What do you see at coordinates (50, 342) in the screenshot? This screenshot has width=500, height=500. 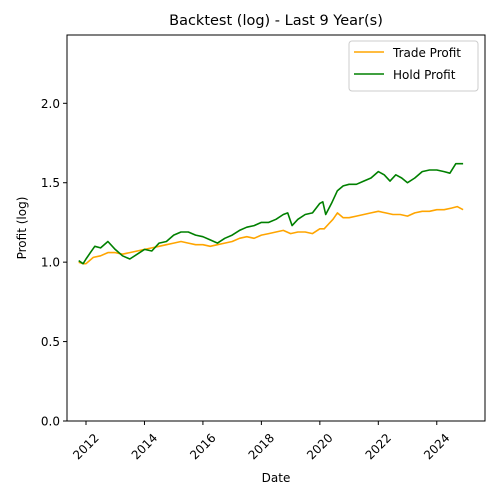 I see `y-tick-label: 0.5` at bounding box center [50, 342].